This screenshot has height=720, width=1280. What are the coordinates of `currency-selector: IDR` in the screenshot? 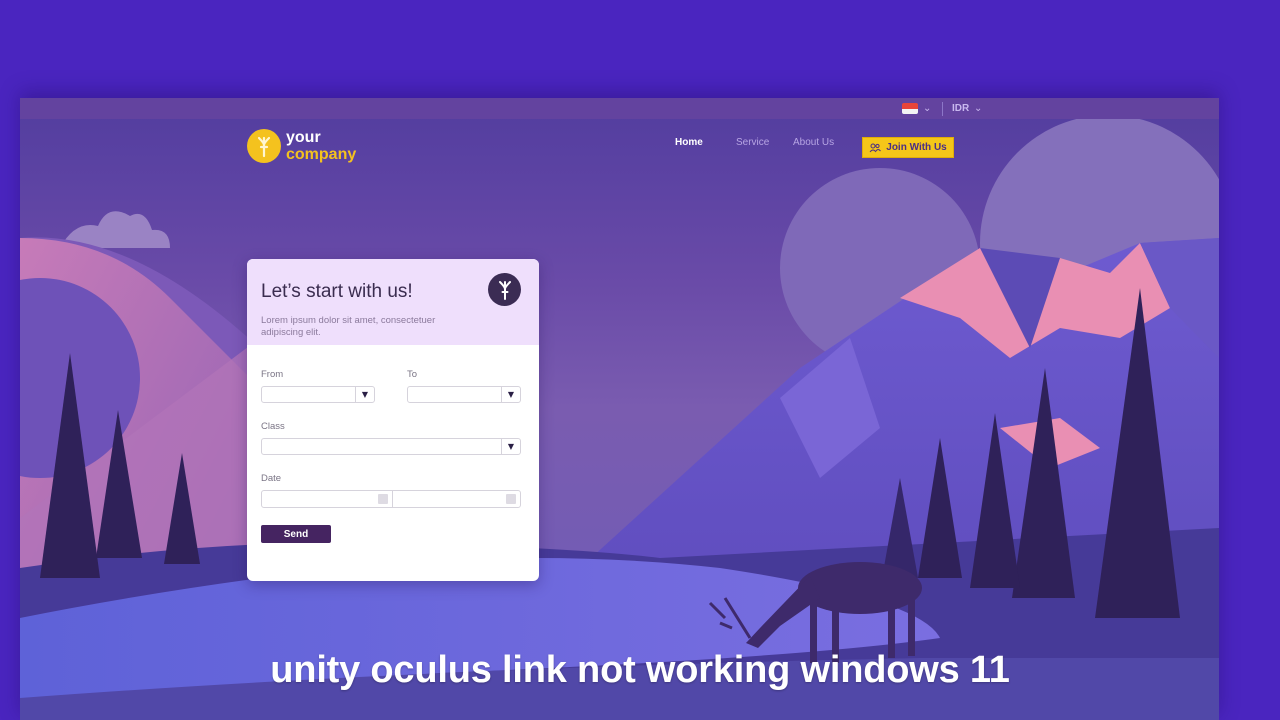 It's located at (960, 108).